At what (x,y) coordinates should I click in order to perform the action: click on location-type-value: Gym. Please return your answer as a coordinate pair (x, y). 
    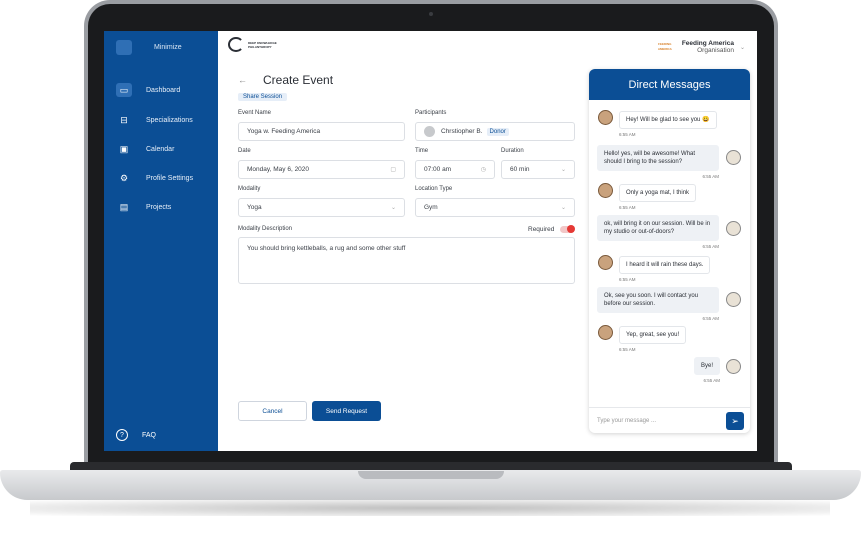
    Looking at the image, I should click on (431, 207).